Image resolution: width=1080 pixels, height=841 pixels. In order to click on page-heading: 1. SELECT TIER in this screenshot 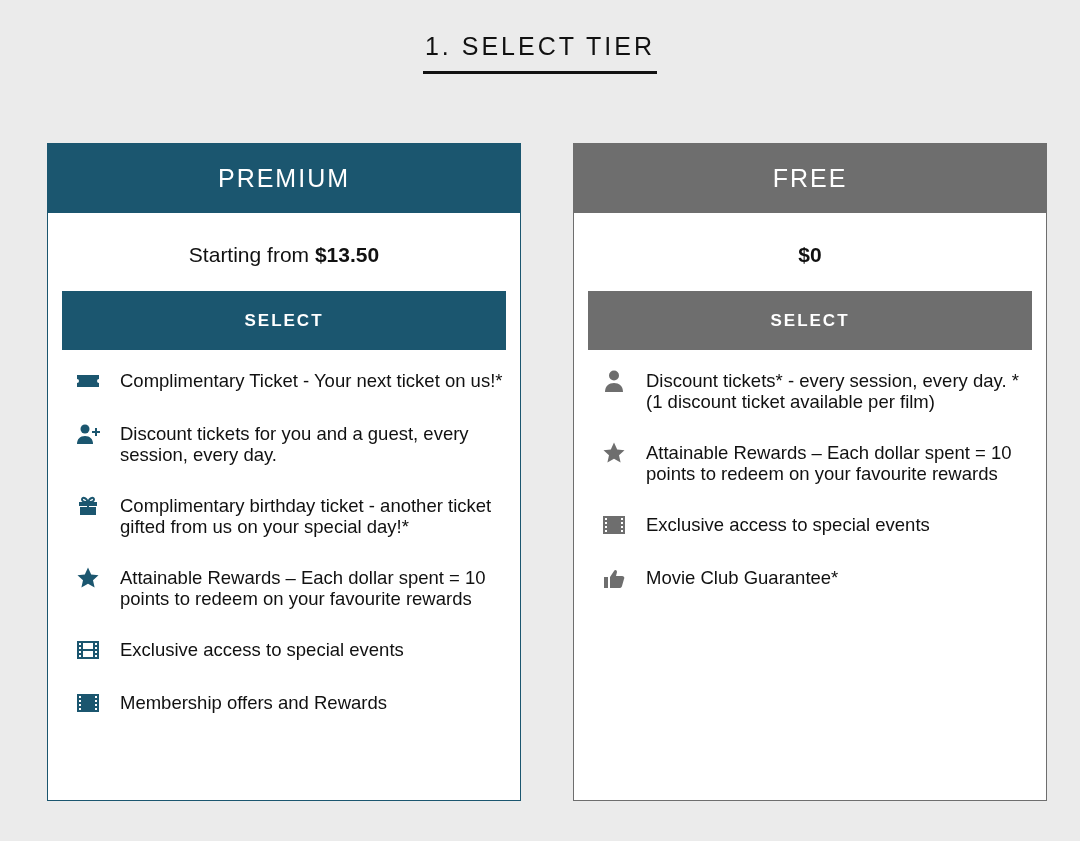, I will do `click(539, 53)`.